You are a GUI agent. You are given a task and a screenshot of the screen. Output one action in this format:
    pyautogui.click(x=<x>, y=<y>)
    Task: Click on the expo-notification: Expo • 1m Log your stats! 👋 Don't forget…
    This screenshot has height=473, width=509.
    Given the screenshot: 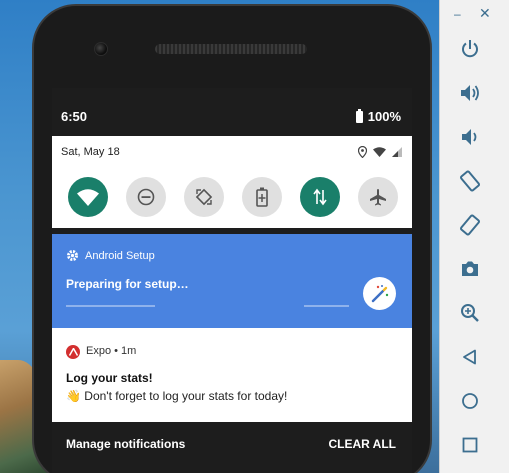 What is the action you would take?
    pyautogui.click(x=232, y=375)
    